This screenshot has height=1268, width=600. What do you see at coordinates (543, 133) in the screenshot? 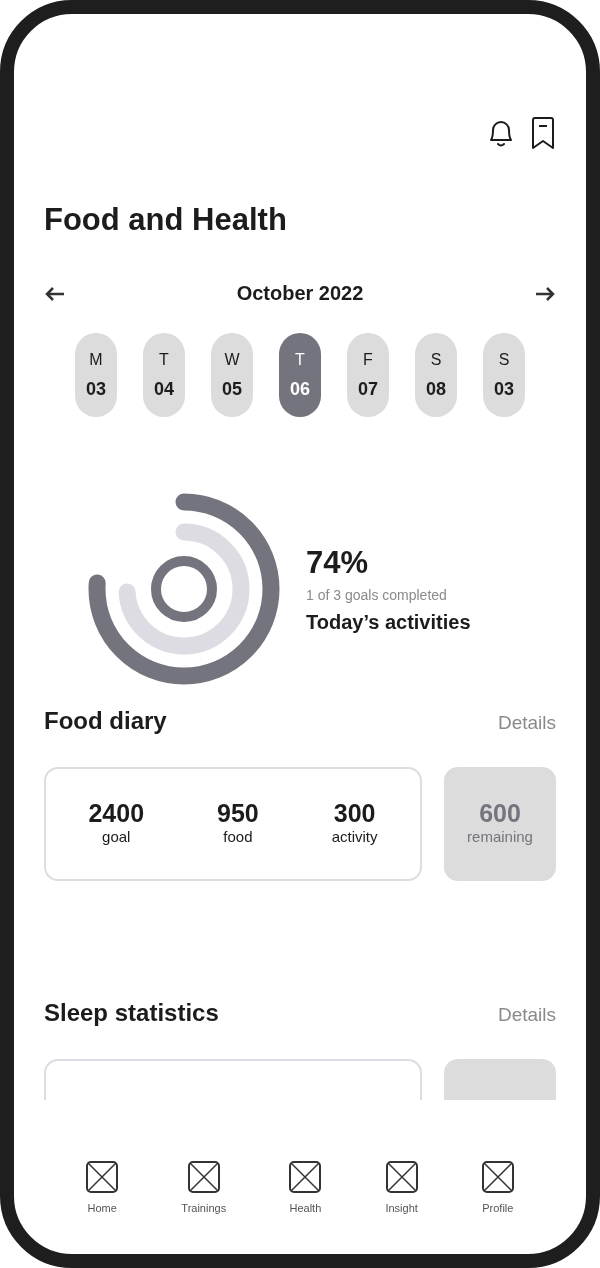
I see `bookmark-icon` at bounding box center [543, 133].